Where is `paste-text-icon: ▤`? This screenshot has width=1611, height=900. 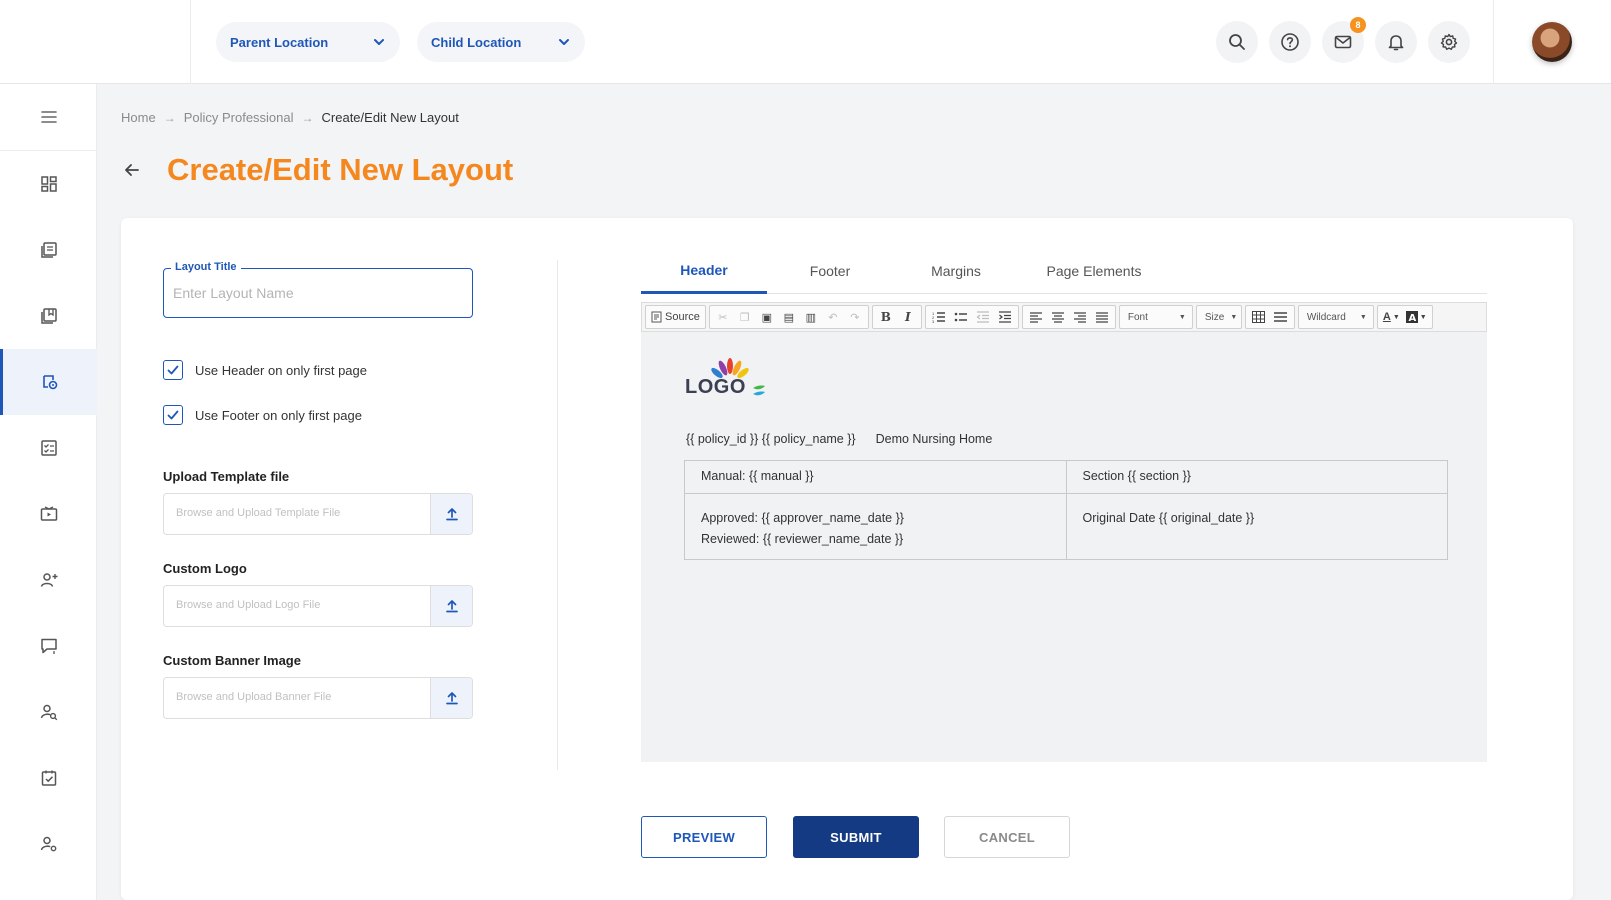
paste-text-icon: ▤ is located at coordinates (789, 317).